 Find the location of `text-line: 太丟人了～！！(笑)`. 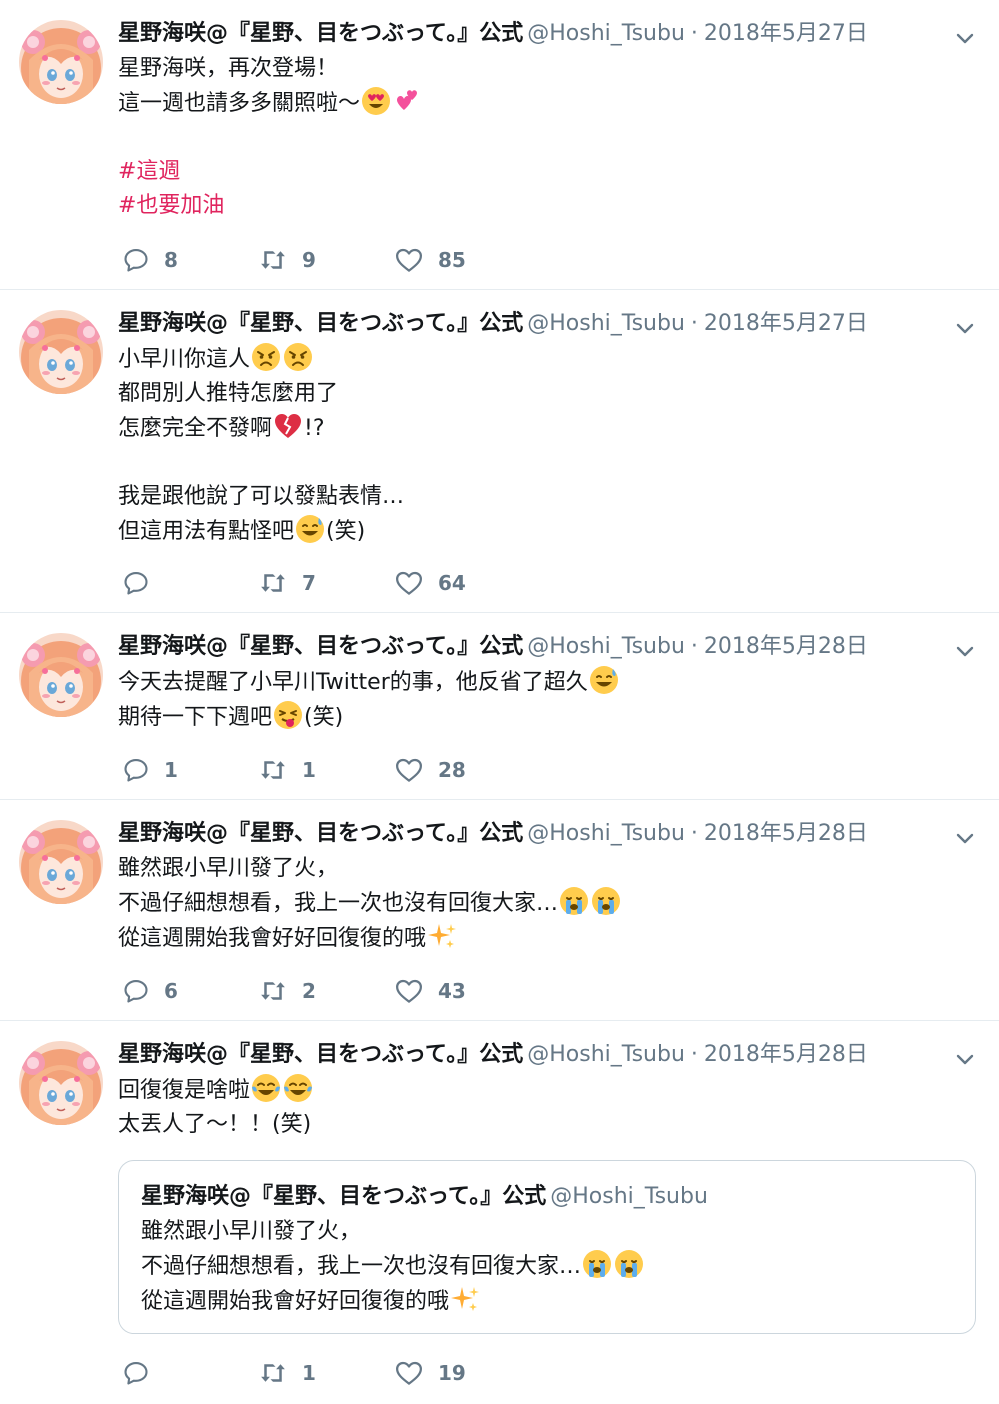

text-line: 太丟人了～！！(笑) is located at coordinates (215, 1124).